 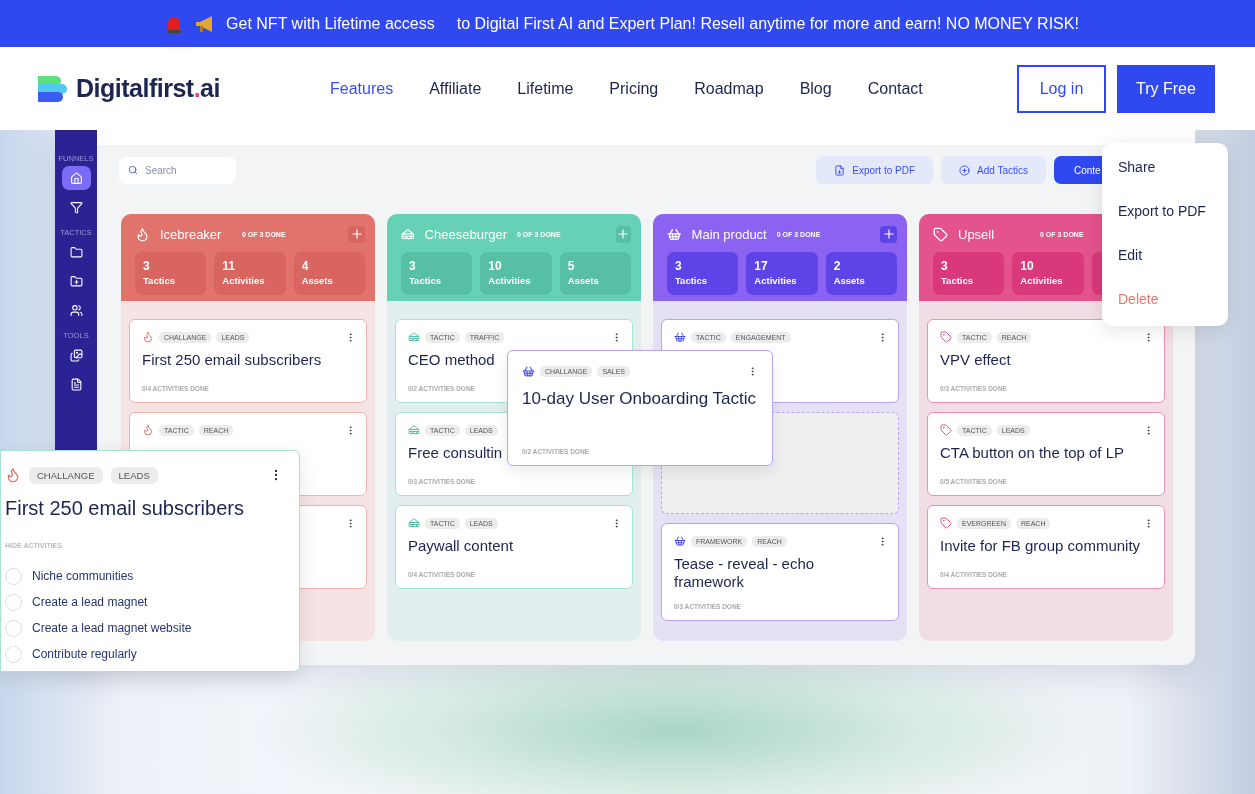 What do you see at coordinates (767, 23) in the screenshot?
I see `banner-text: to Digital First AI and Expert Plan! Resell anytime for more and earn! NO MONEY RISK!` at bounding box center [767, 23].